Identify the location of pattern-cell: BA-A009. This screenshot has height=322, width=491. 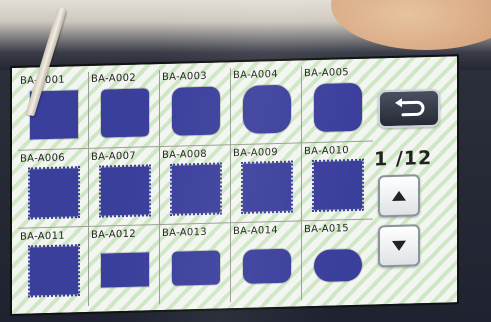
(266, 183).